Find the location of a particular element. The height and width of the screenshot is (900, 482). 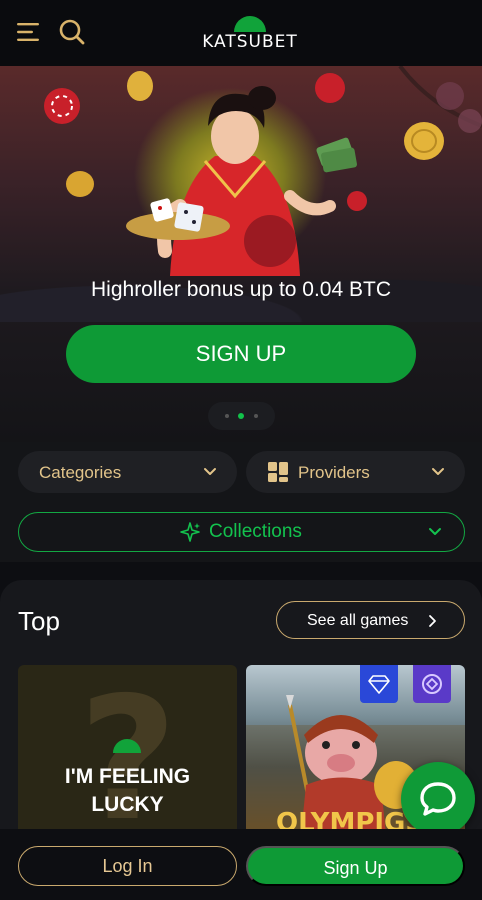

carousel-dot-active is located at coordinates (241, 416).